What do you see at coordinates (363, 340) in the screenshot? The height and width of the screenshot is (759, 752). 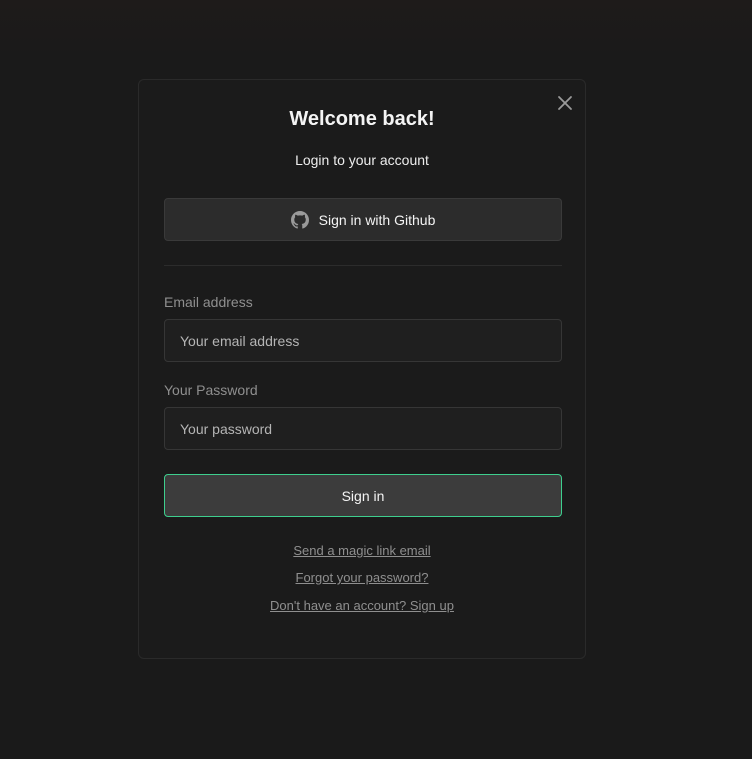 I see `email-field` at bounding box center [363, 340].